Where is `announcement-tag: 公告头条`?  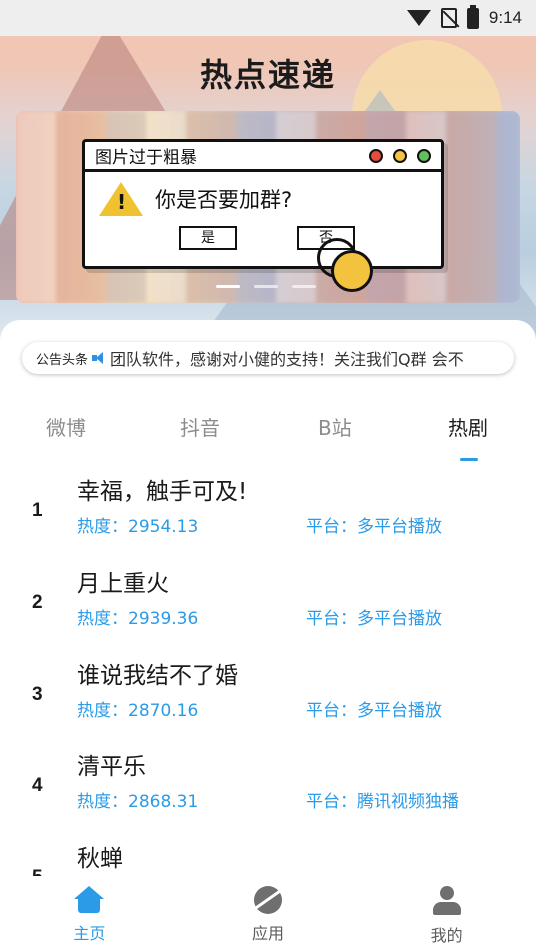 announcement-tag: 公告头条 is located at coordinates (62, 360).